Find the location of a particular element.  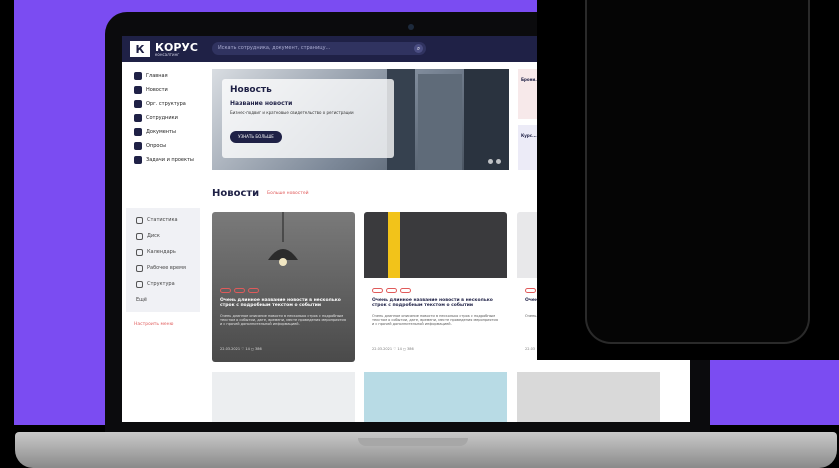

sidebar-item-label: Сотрудники is located at coordinates (162, 118).